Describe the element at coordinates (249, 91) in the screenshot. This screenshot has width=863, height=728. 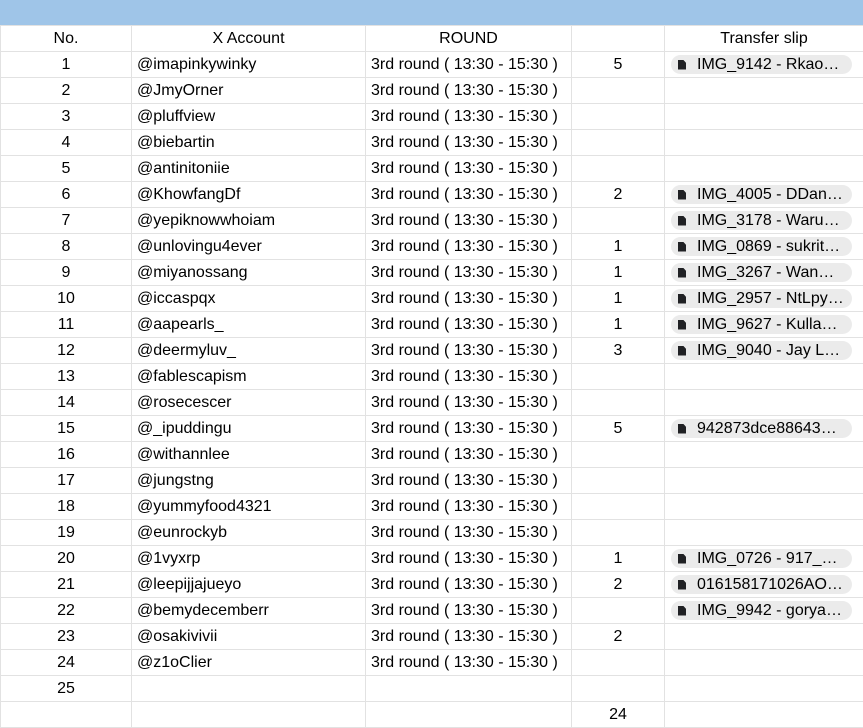
I see `account-cell: @JmyOrner` at that location.